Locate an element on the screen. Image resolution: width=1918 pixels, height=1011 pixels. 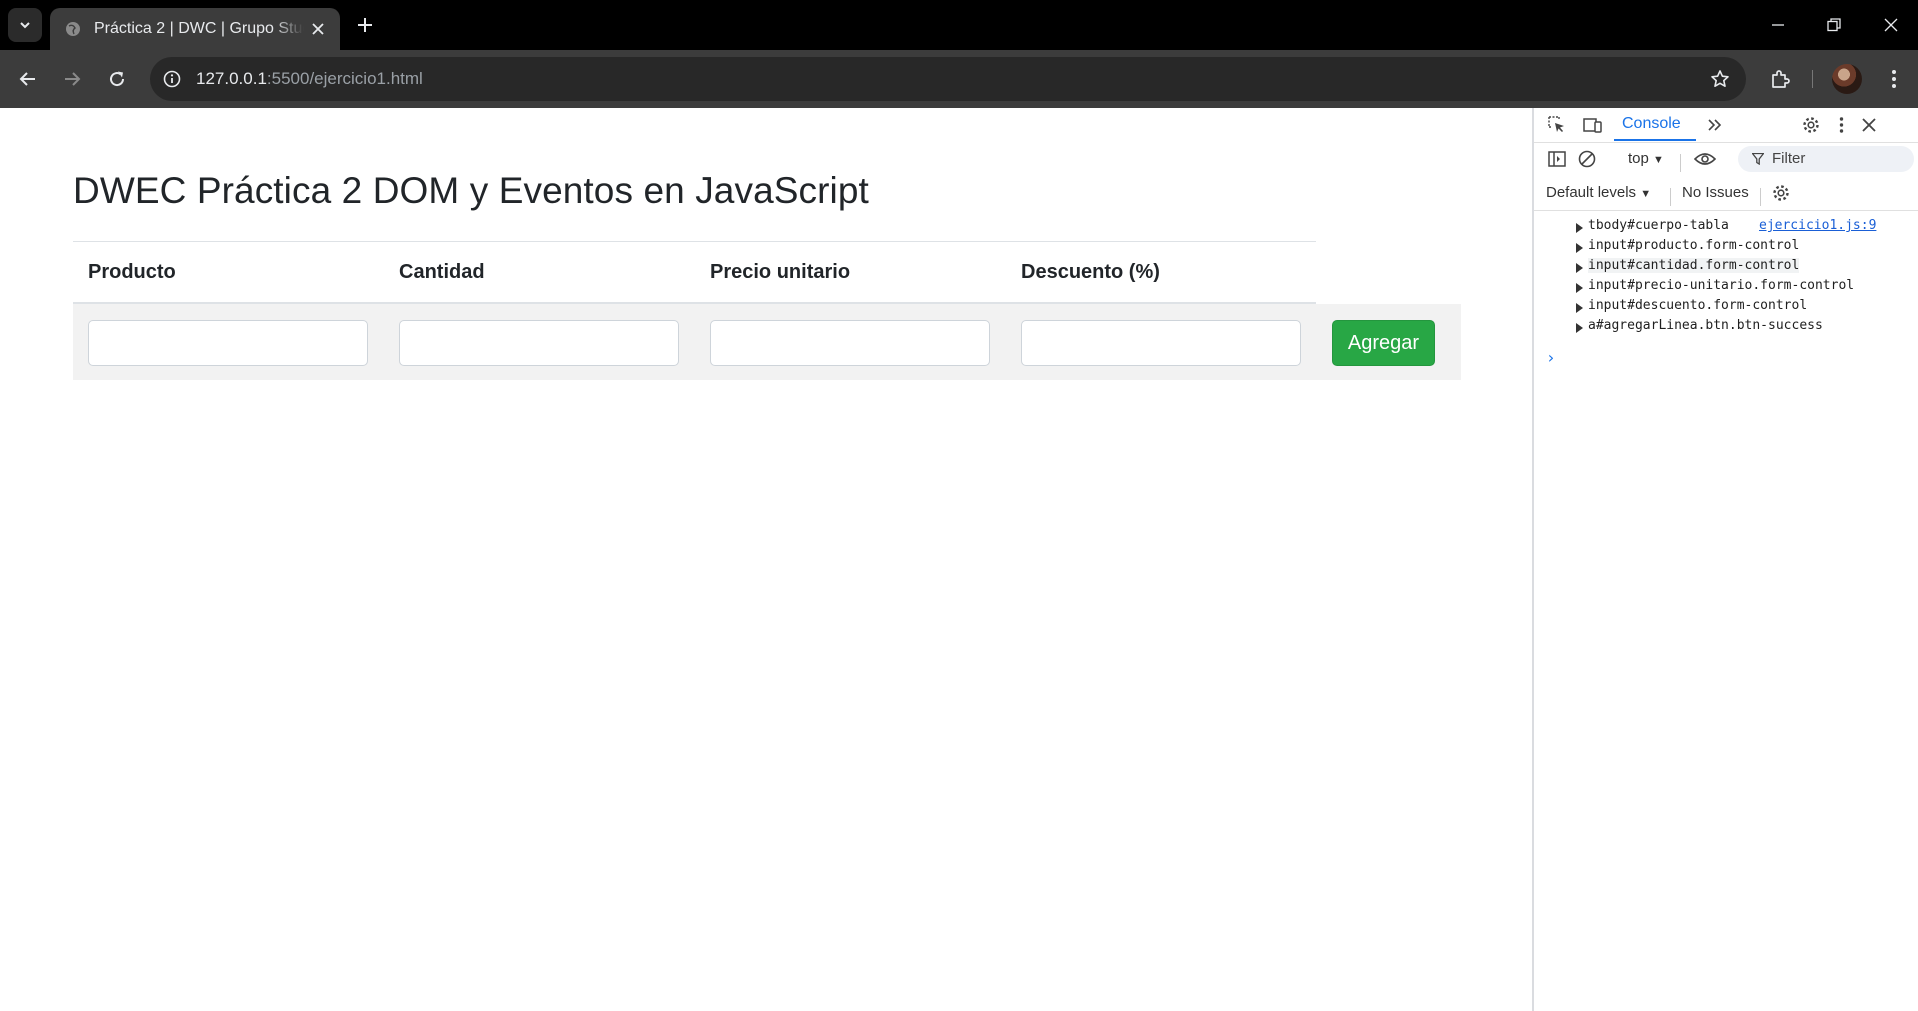
globe-icon is located at coordinates (73, 29).